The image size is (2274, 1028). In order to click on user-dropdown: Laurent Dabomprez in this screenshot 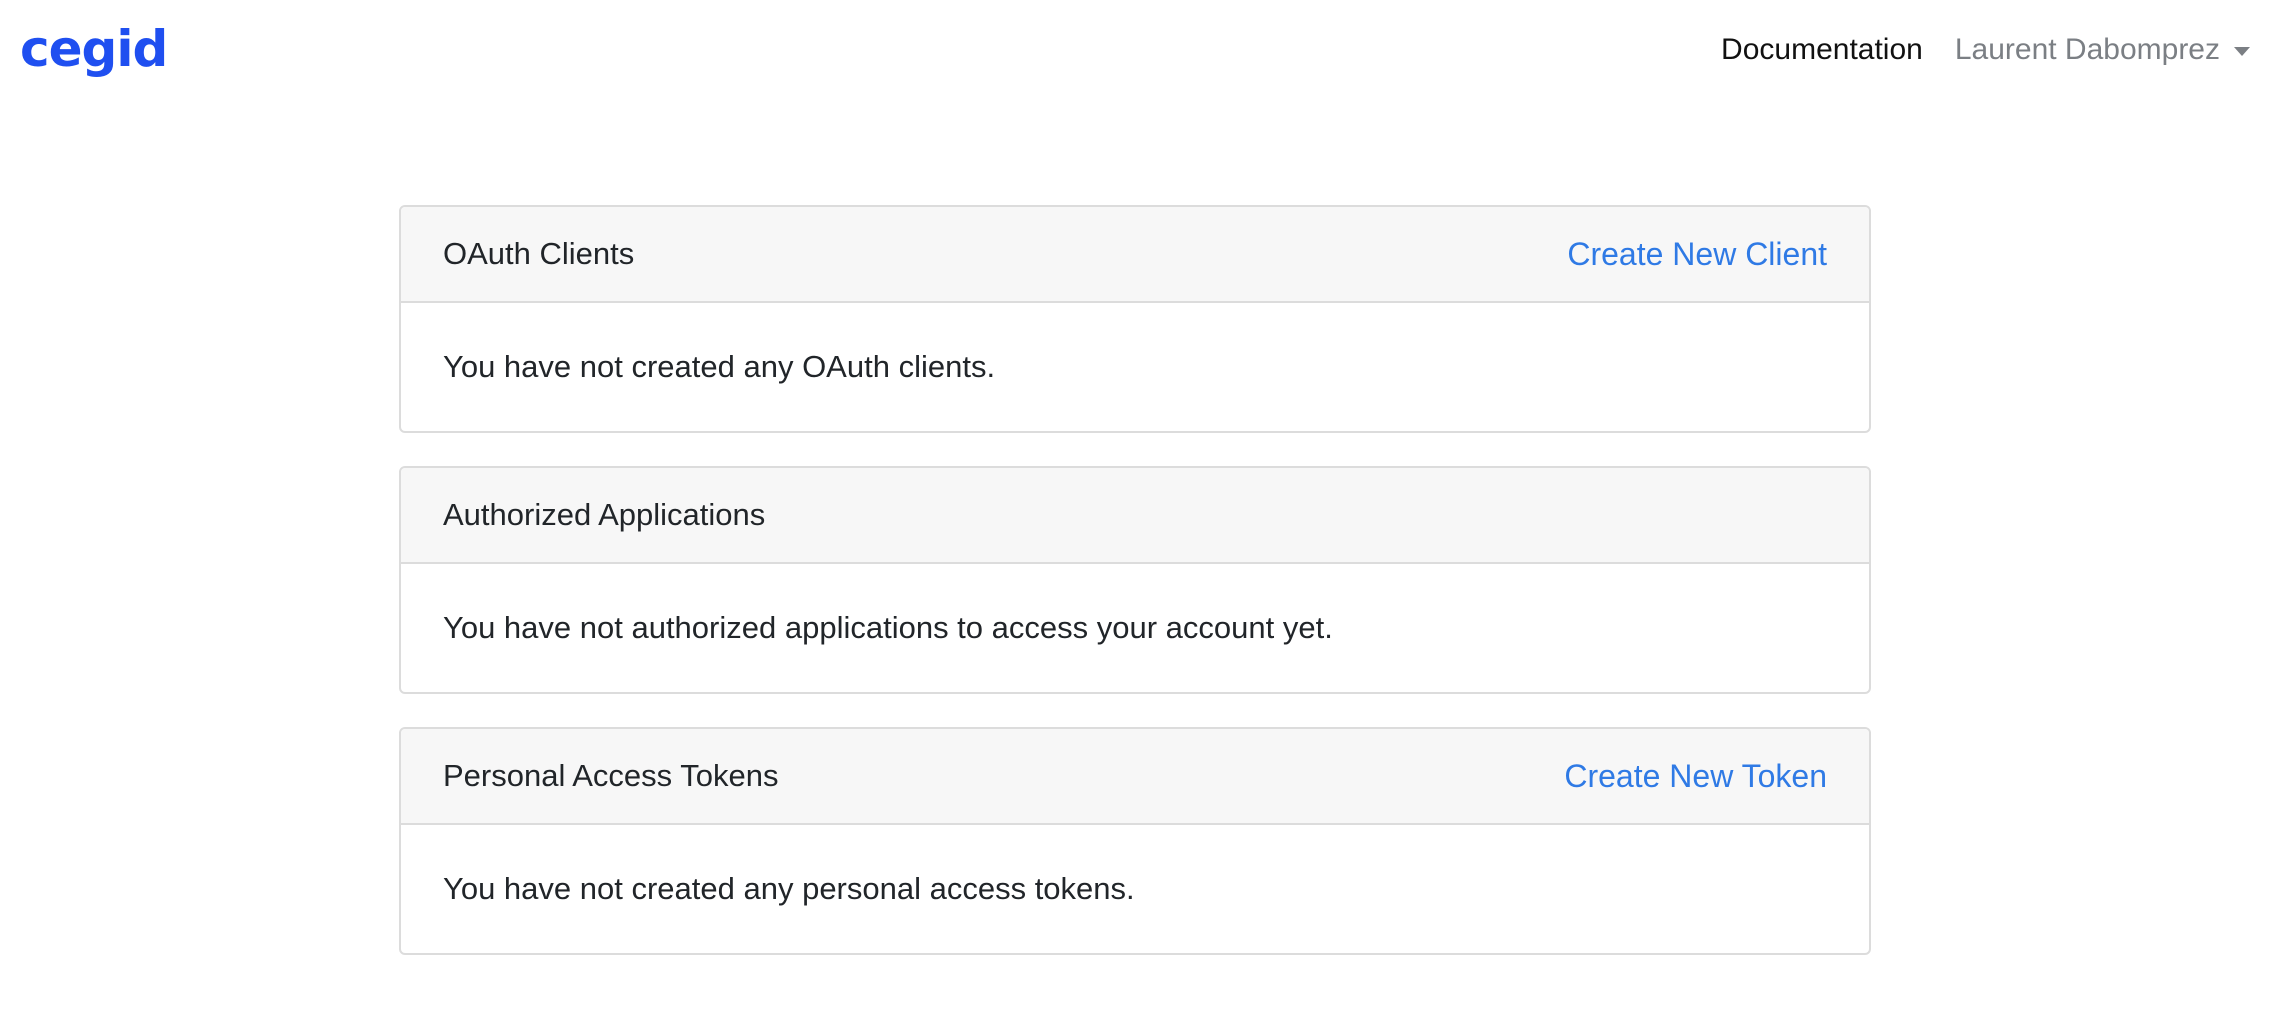, I will do `click(2102, 50)`.